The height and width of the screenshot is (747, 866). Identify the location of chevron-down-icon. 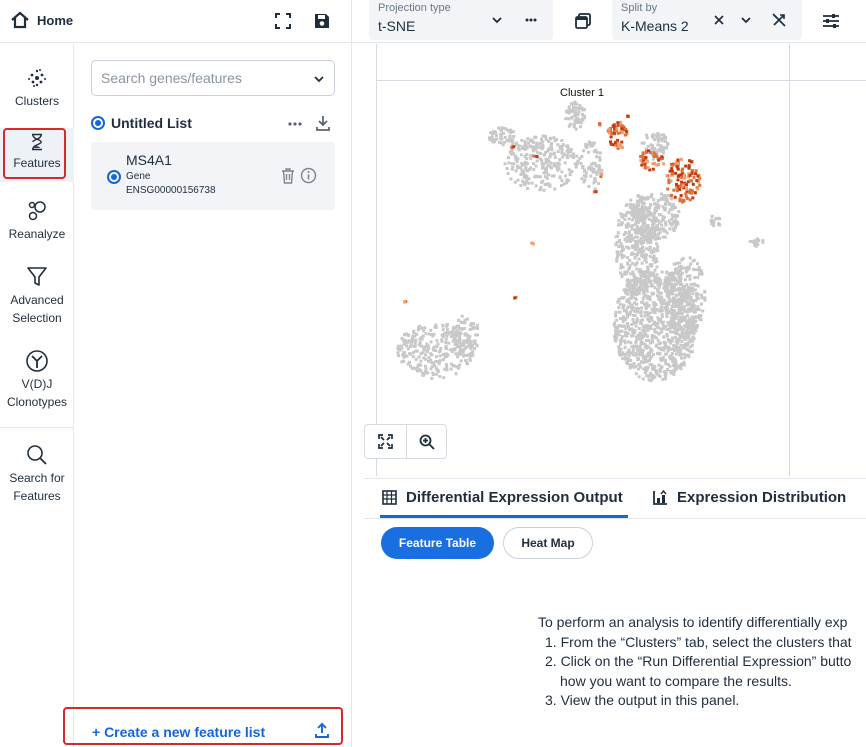
(746, 20).